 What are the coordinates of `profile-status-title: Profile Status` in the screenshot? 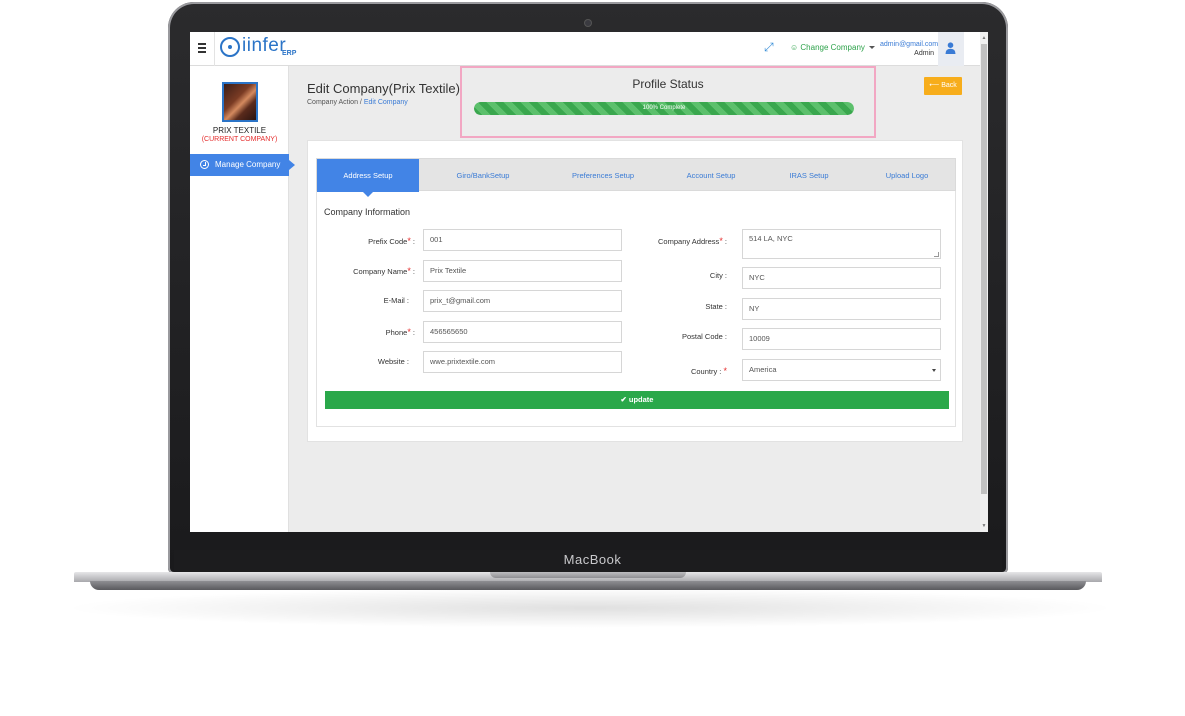 It's located at (668, 84).